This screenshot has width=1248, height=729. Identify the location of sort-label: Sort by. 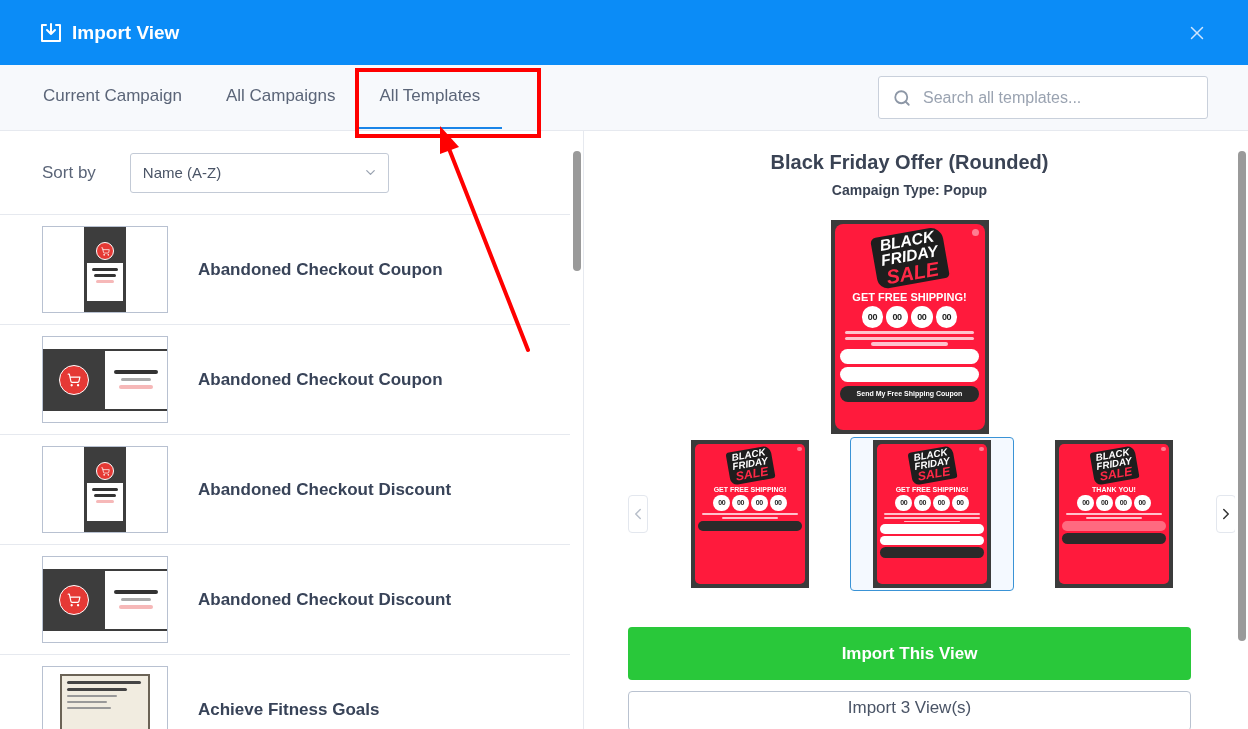
(69, 172).